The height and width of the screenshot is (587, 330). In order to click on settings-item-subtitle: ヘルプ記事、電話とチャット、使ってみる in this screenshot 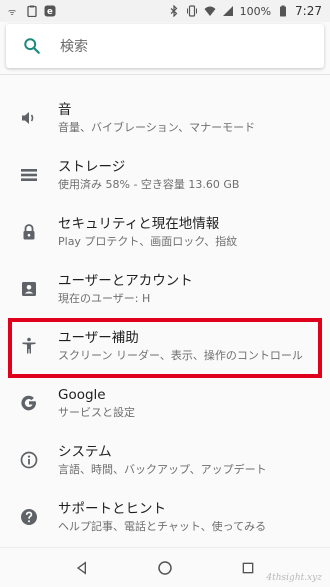, I will do `click(162, 526)`.